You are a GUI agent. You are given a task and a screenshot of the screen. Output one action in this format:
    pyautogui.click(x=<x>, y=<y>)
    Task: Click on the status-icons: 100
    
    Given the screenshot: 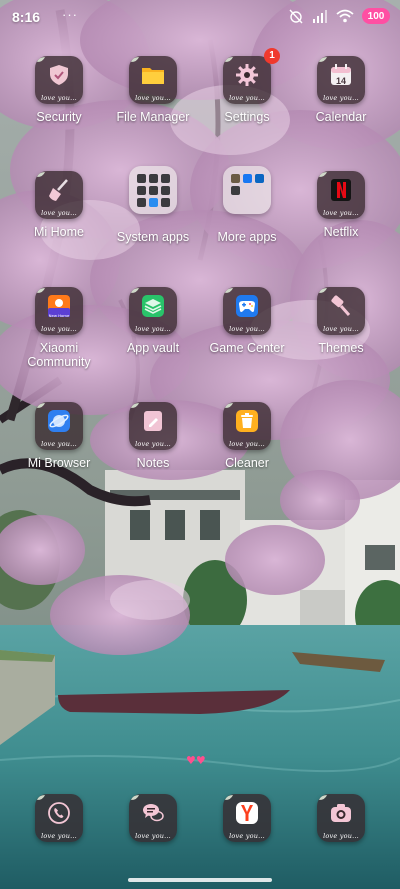 What is the action you would take?
    pyautogui.click(x=339, y=16)
    